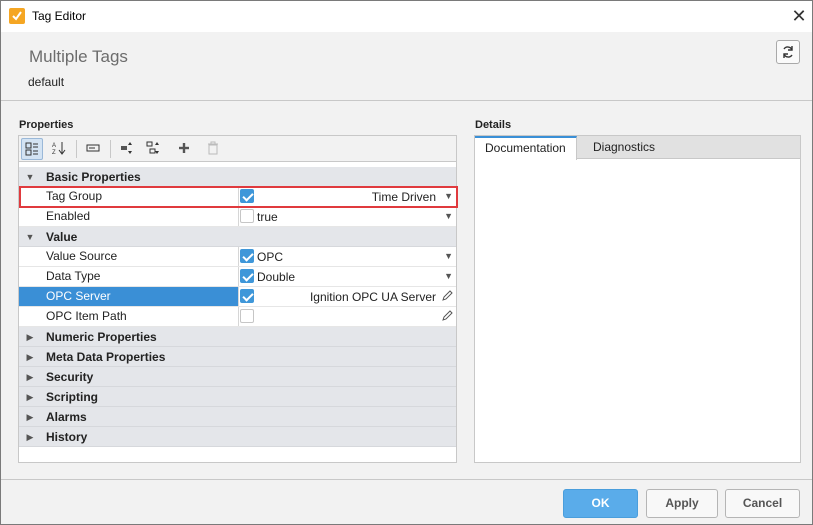 This screenshot has height=525, width=813. Describe the element at coordinates (129, 316) in the screenshot. I see `property-name: OPC Item Path` at that location.